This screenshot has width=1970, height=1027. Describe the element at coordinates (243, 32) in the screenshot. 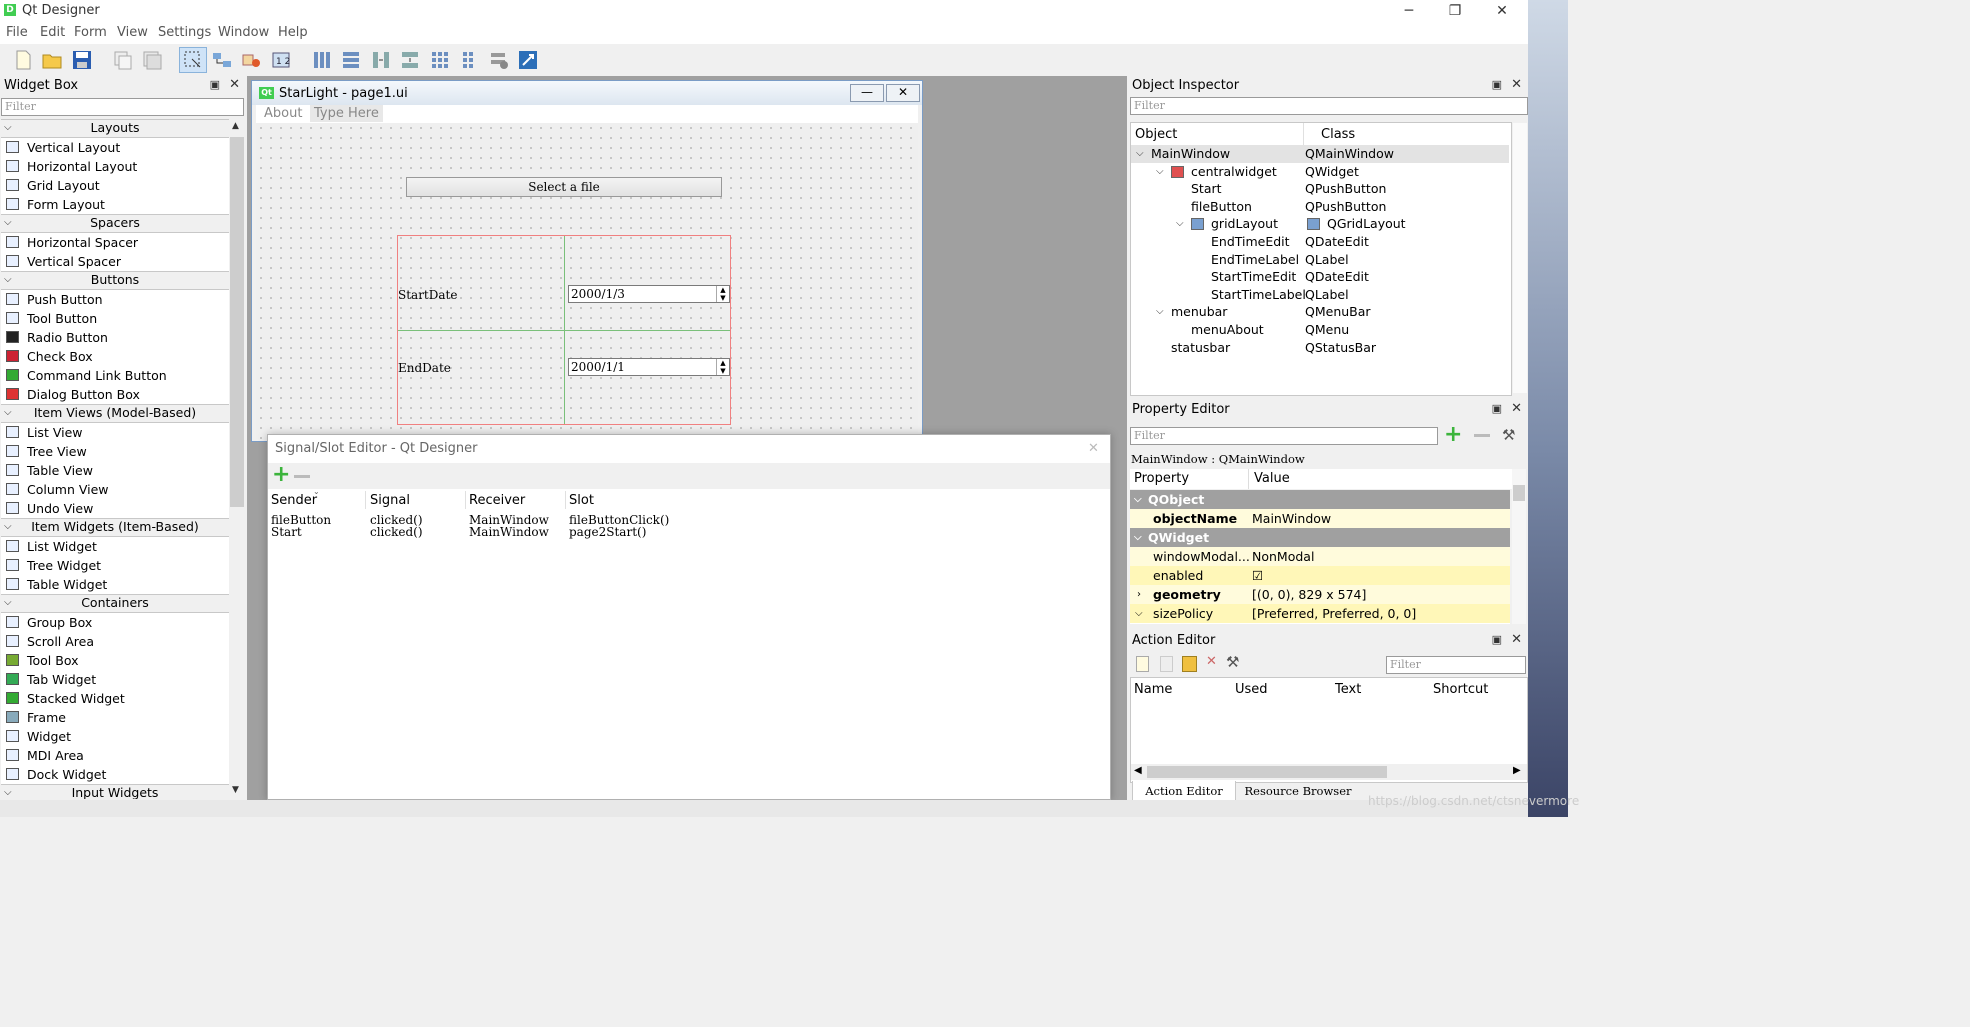

I see `menu-window: Window` at that location.